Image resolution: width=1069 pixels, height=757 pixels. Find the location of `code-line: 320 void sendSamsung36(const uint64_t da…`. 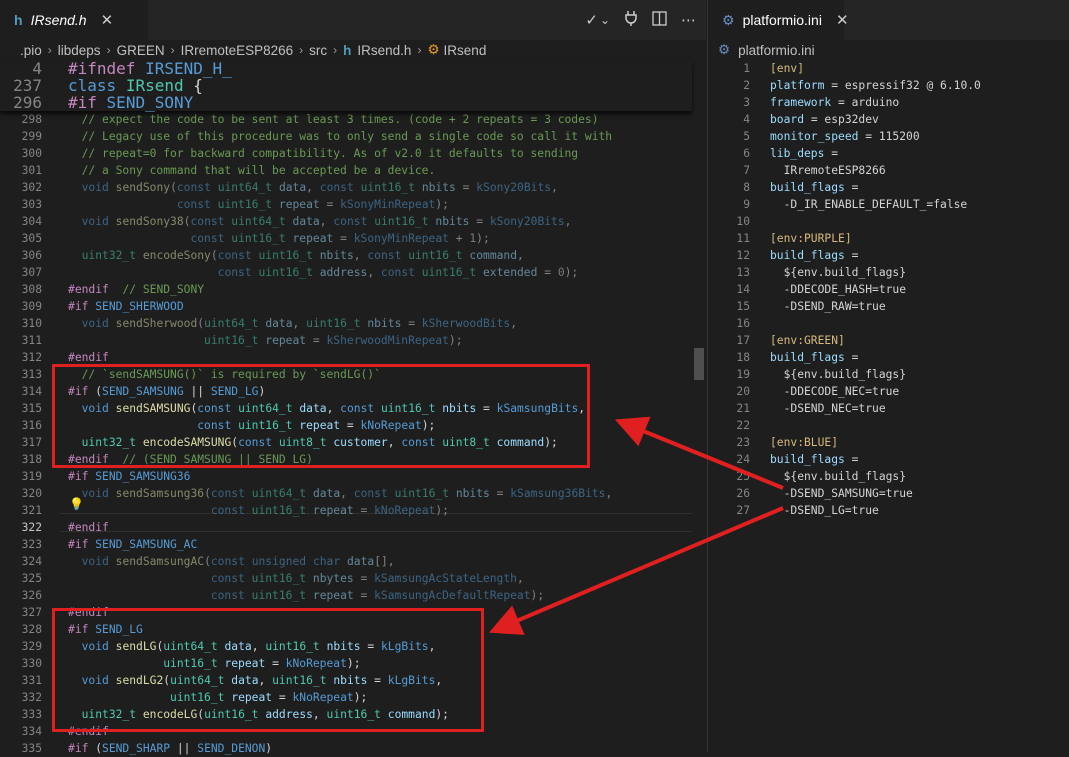

code-line: 320 void sendSamsung36(const uint64_t da… is located at coordinates (353, 493).